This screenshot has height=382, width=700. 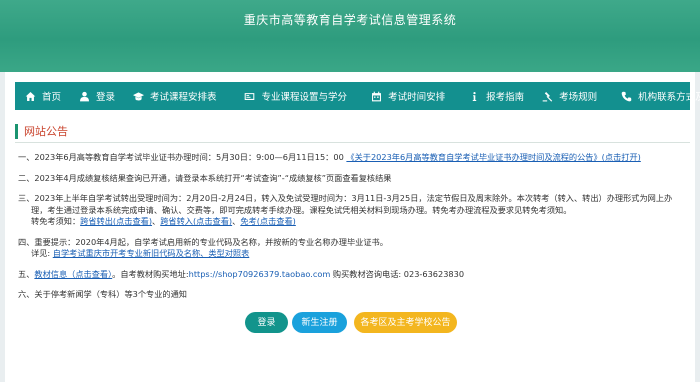 I want to click on graduation-cap-icon, so click(x=138, y=96).